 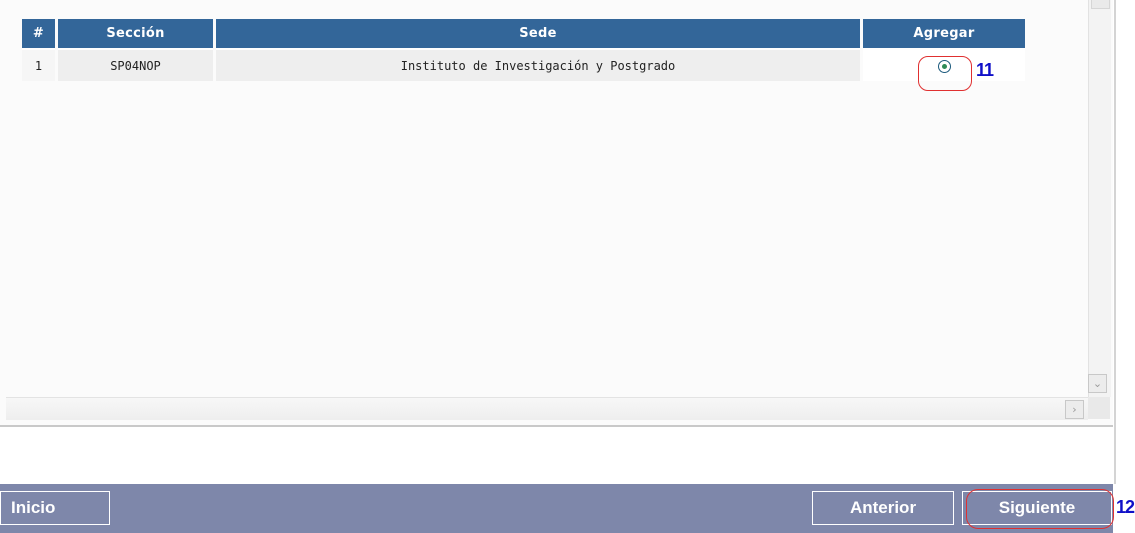 What do you see at coordinates (1099, 408) in the screenshot?
I see `scrollbar-corner` at bounding box center [1099, 408].